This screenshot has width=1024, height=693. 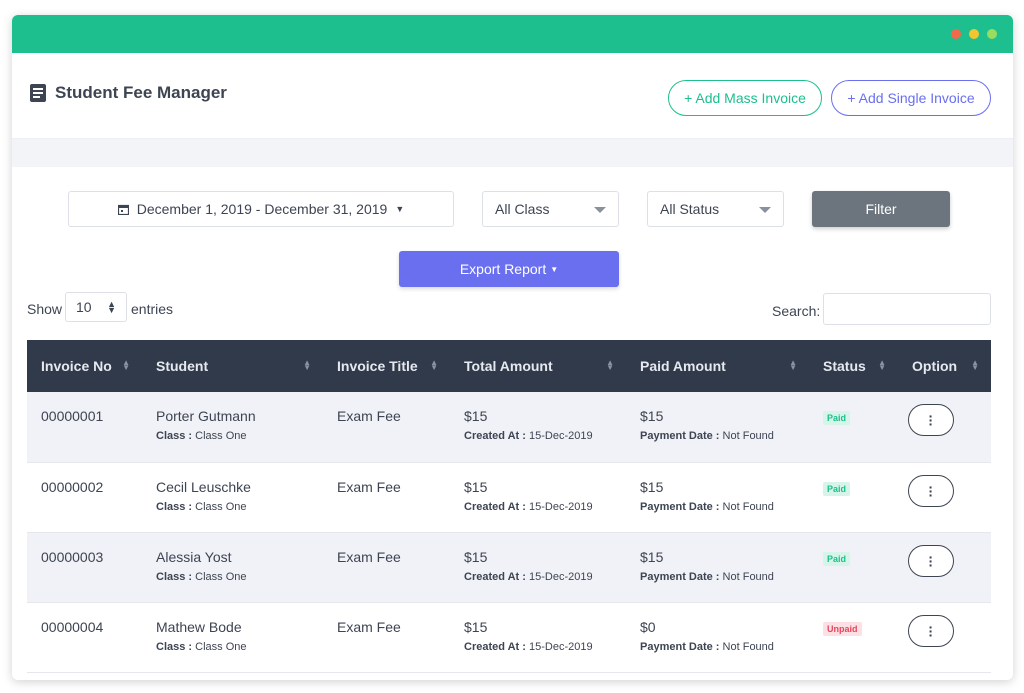 I want to click on page-title: Student Fee Manager, so click(x=141, y=92).